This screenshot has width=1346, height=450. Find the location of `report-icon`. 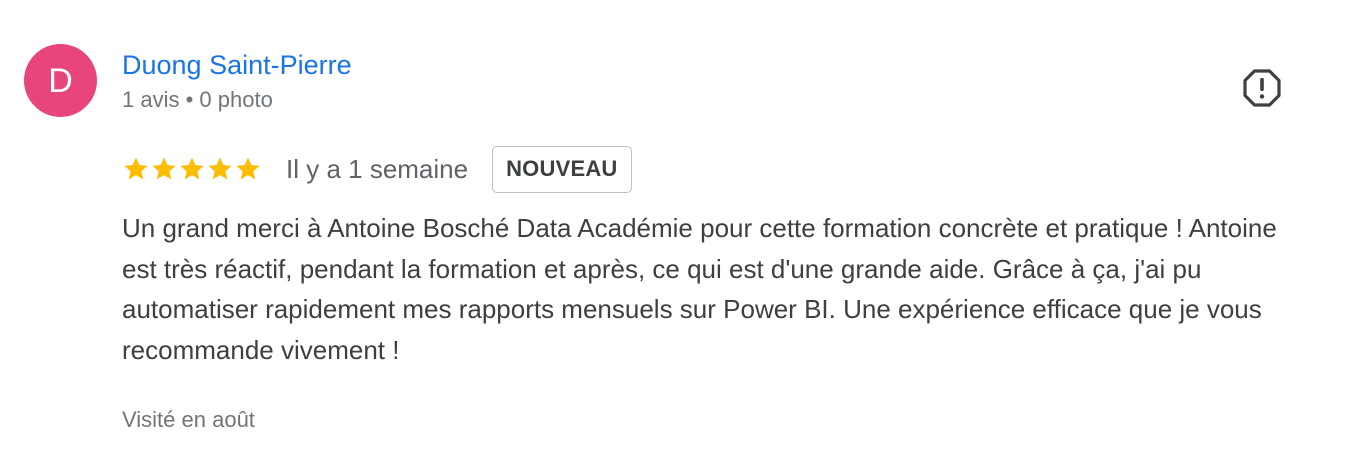

report-icon is located at coordinates (1262, 88).